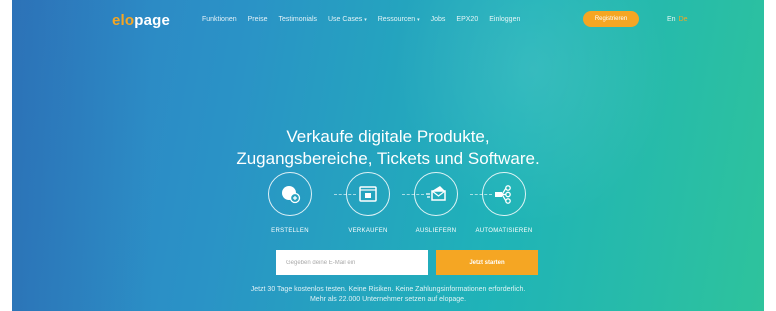 This screenshot has width=776, height=311. I want to click on create-icon, so click(290, 194).